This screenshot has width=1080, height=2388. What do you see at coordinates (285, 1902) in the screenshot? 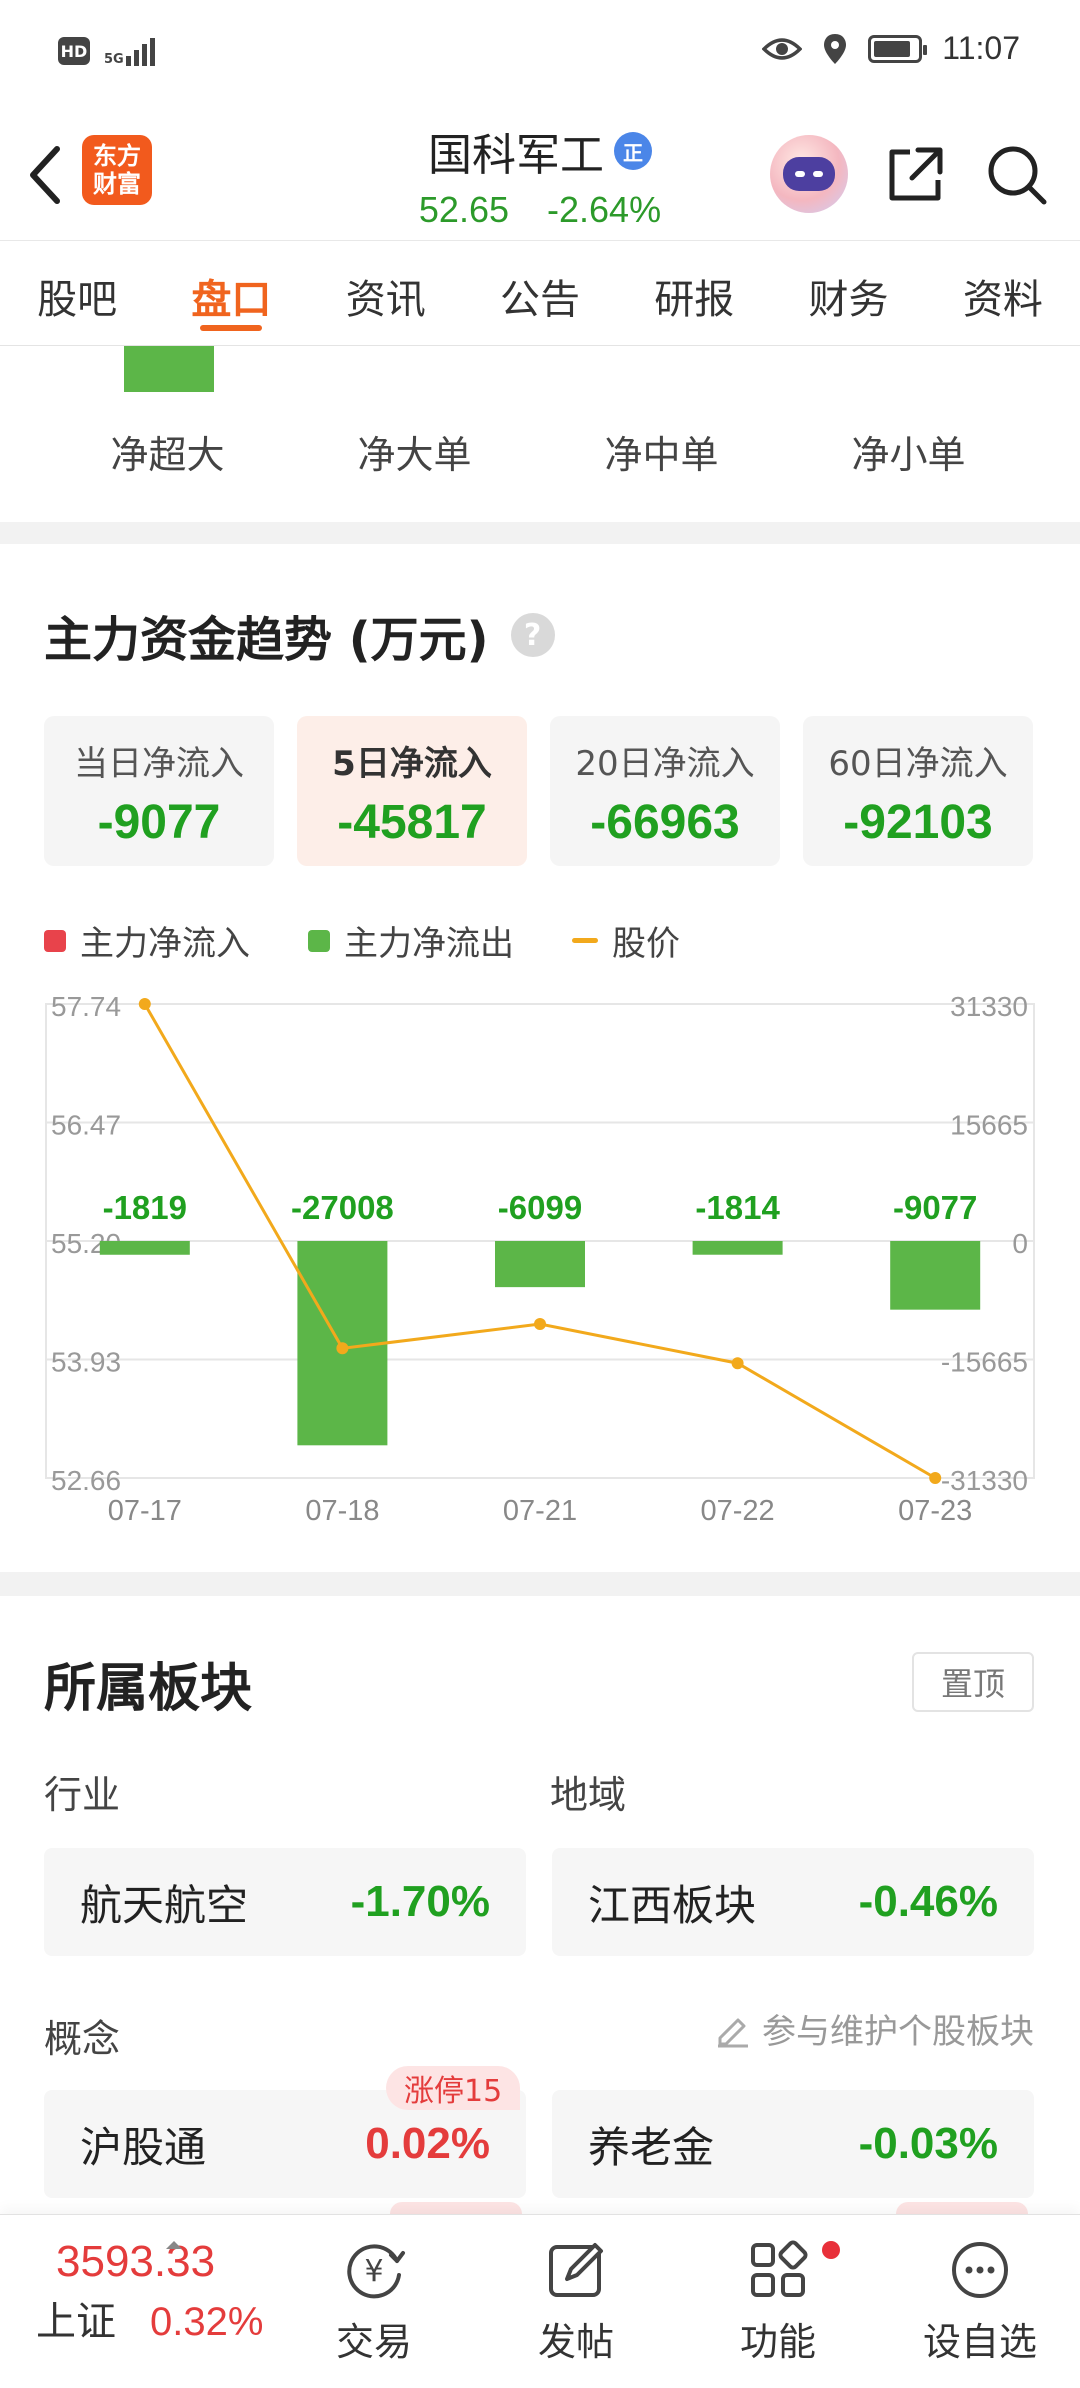
I see `industry-sector: 航天航空 -1.70%` at bounding box center [285, 1902].